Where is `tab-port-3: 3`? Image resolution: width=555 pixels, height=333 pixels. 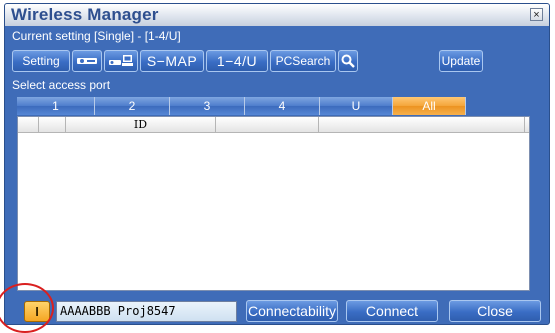 tab-port-3: 3 is located at coordinates (207, 106).